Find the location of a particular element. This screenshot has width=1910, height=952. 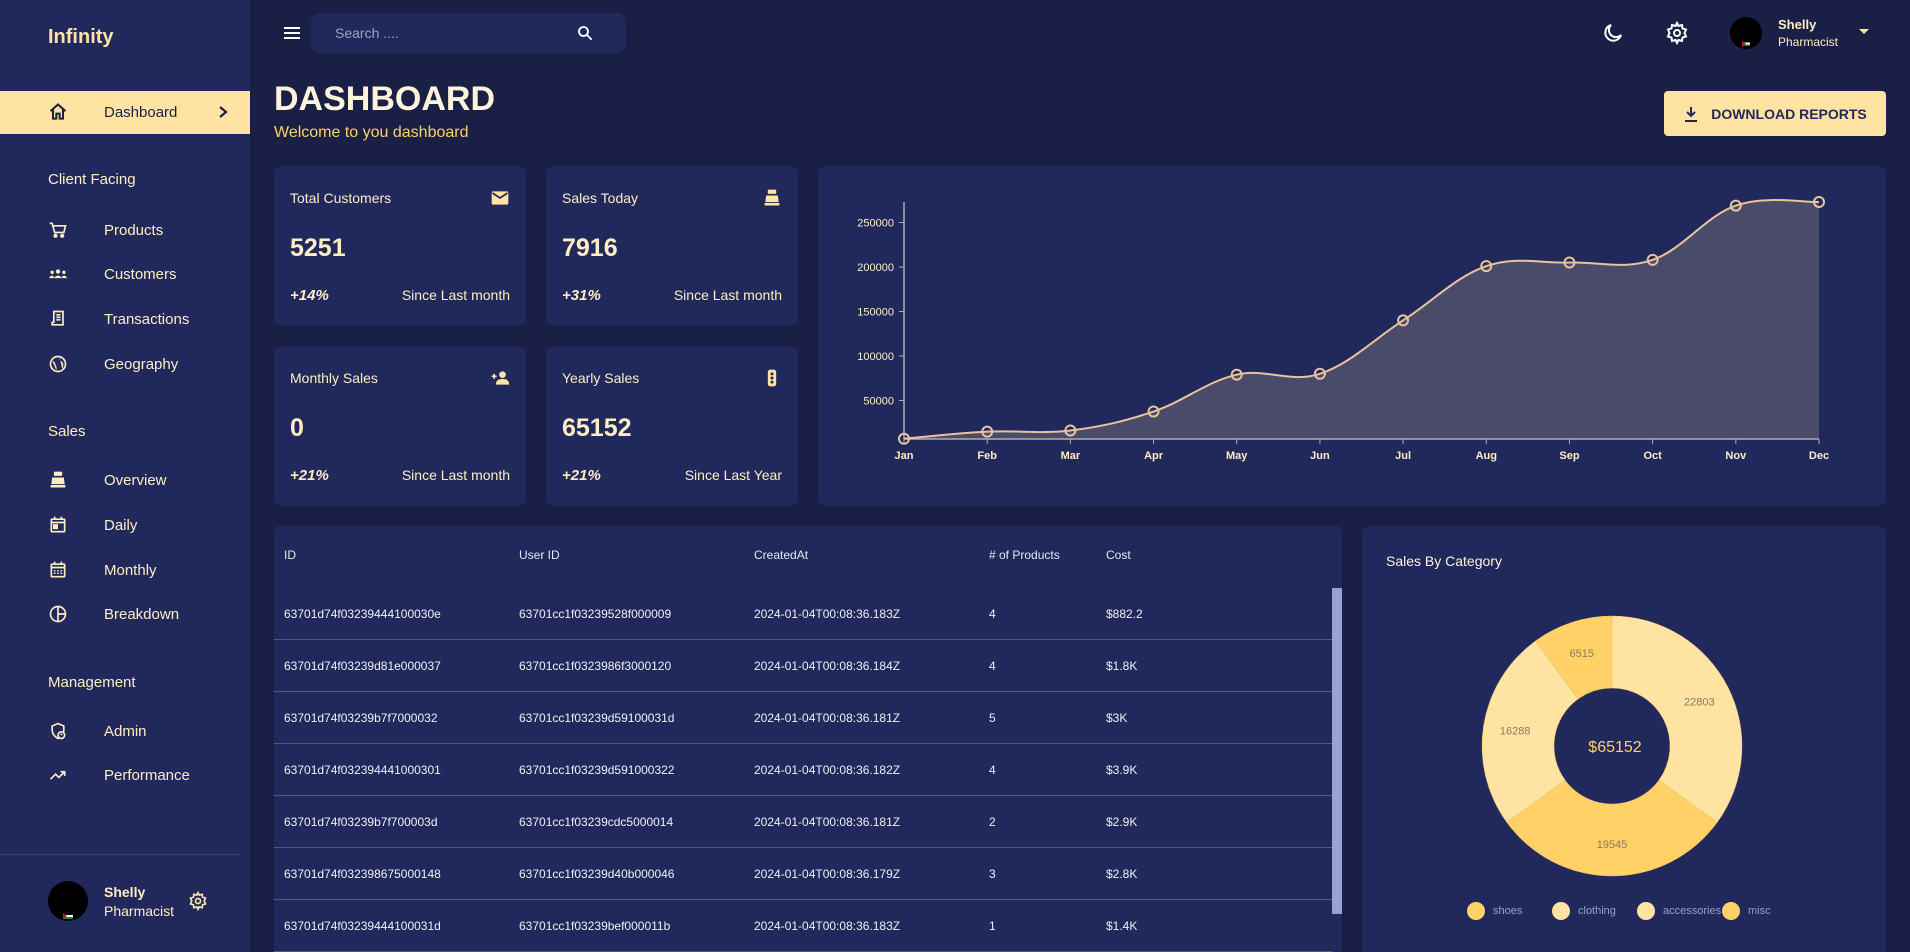

sidebar-item-label: Products is located at coordinates (134, 230).